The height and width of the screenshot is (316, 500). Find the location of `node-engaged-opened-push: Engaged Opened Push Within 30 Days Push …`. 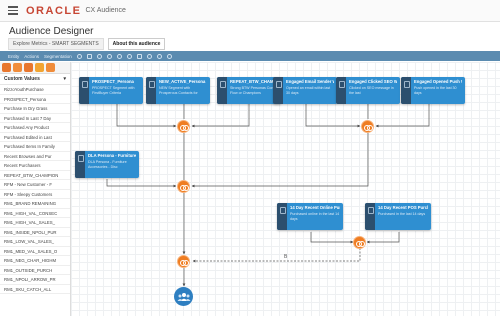

node-engaged-opened-push: Engaged Opened Push Within 30 Days Push … is located at coordinates (433, 90).